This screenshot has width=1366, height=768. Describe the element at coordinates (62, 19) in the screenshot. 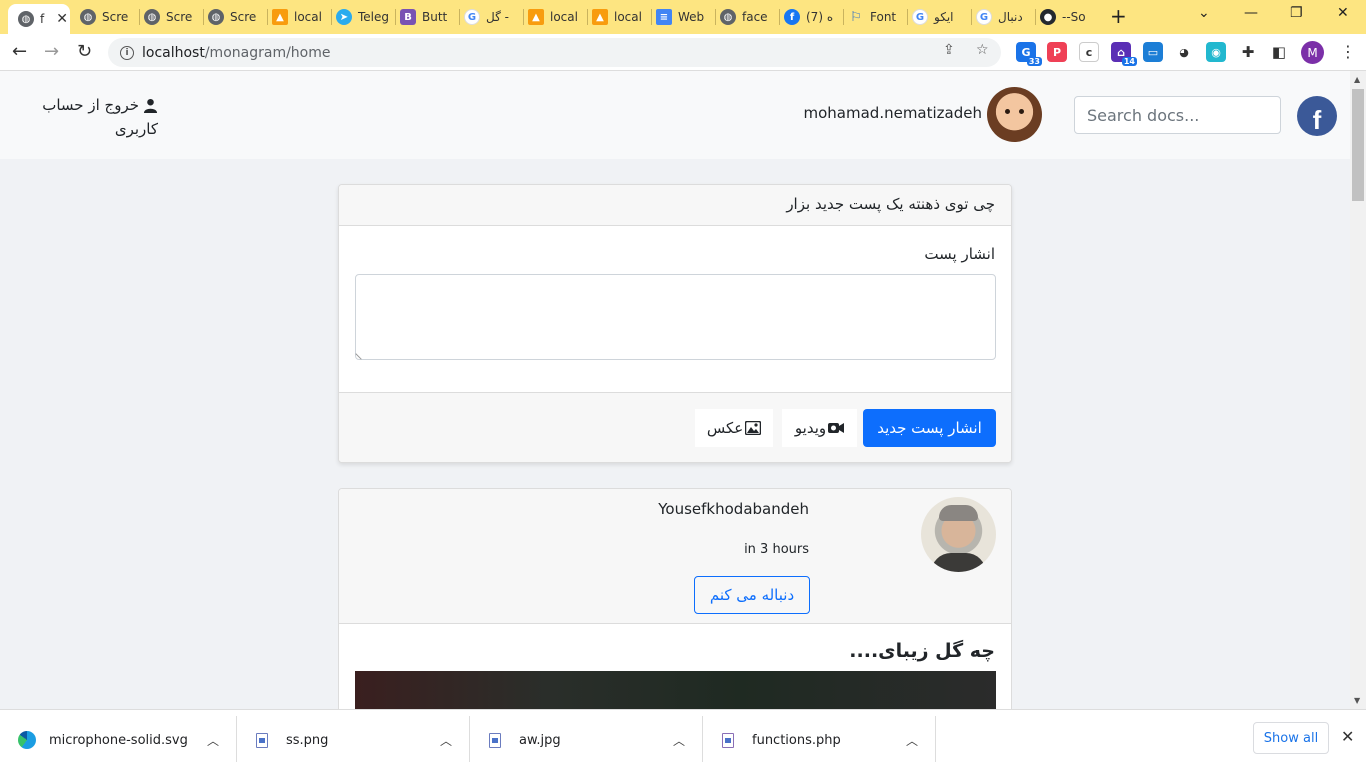

I see `close-icon: ✕` at that location.